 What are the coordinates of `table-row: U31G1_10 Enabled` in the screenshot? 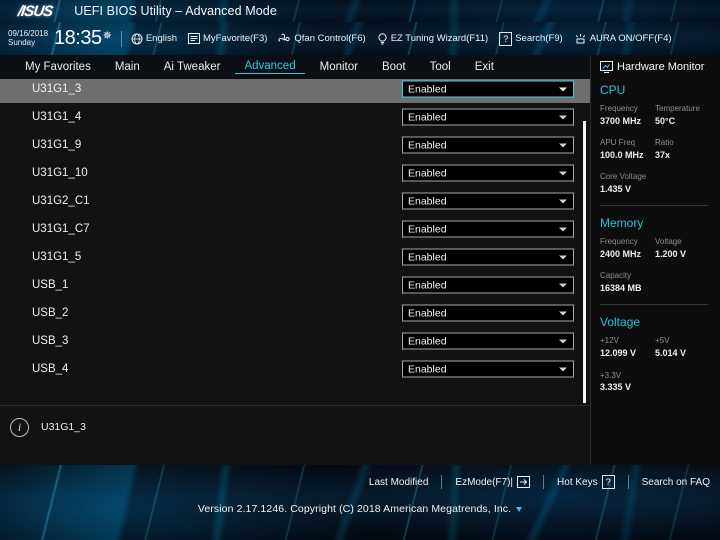 It's located at (295, 173).